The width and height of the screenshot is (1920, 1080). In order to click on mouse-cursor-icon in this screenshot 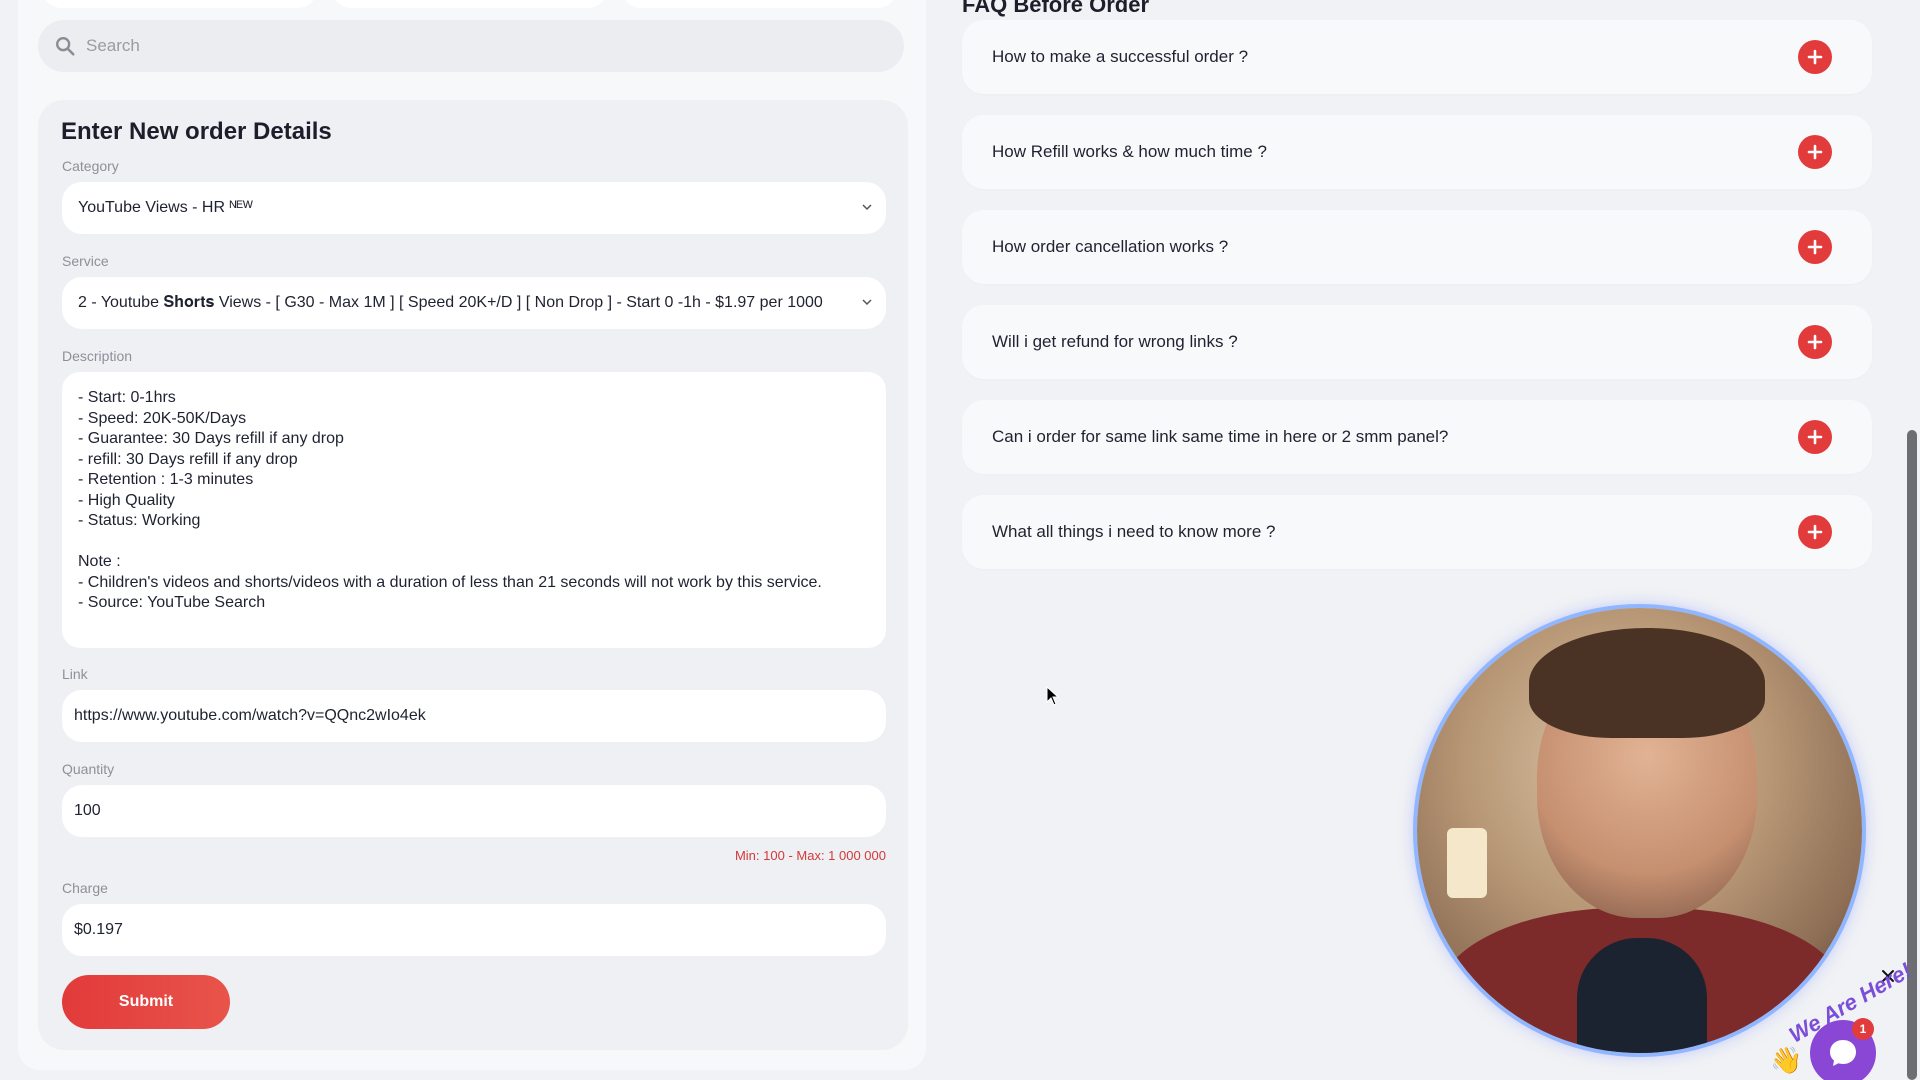, I will do `click(1053, 696)`.